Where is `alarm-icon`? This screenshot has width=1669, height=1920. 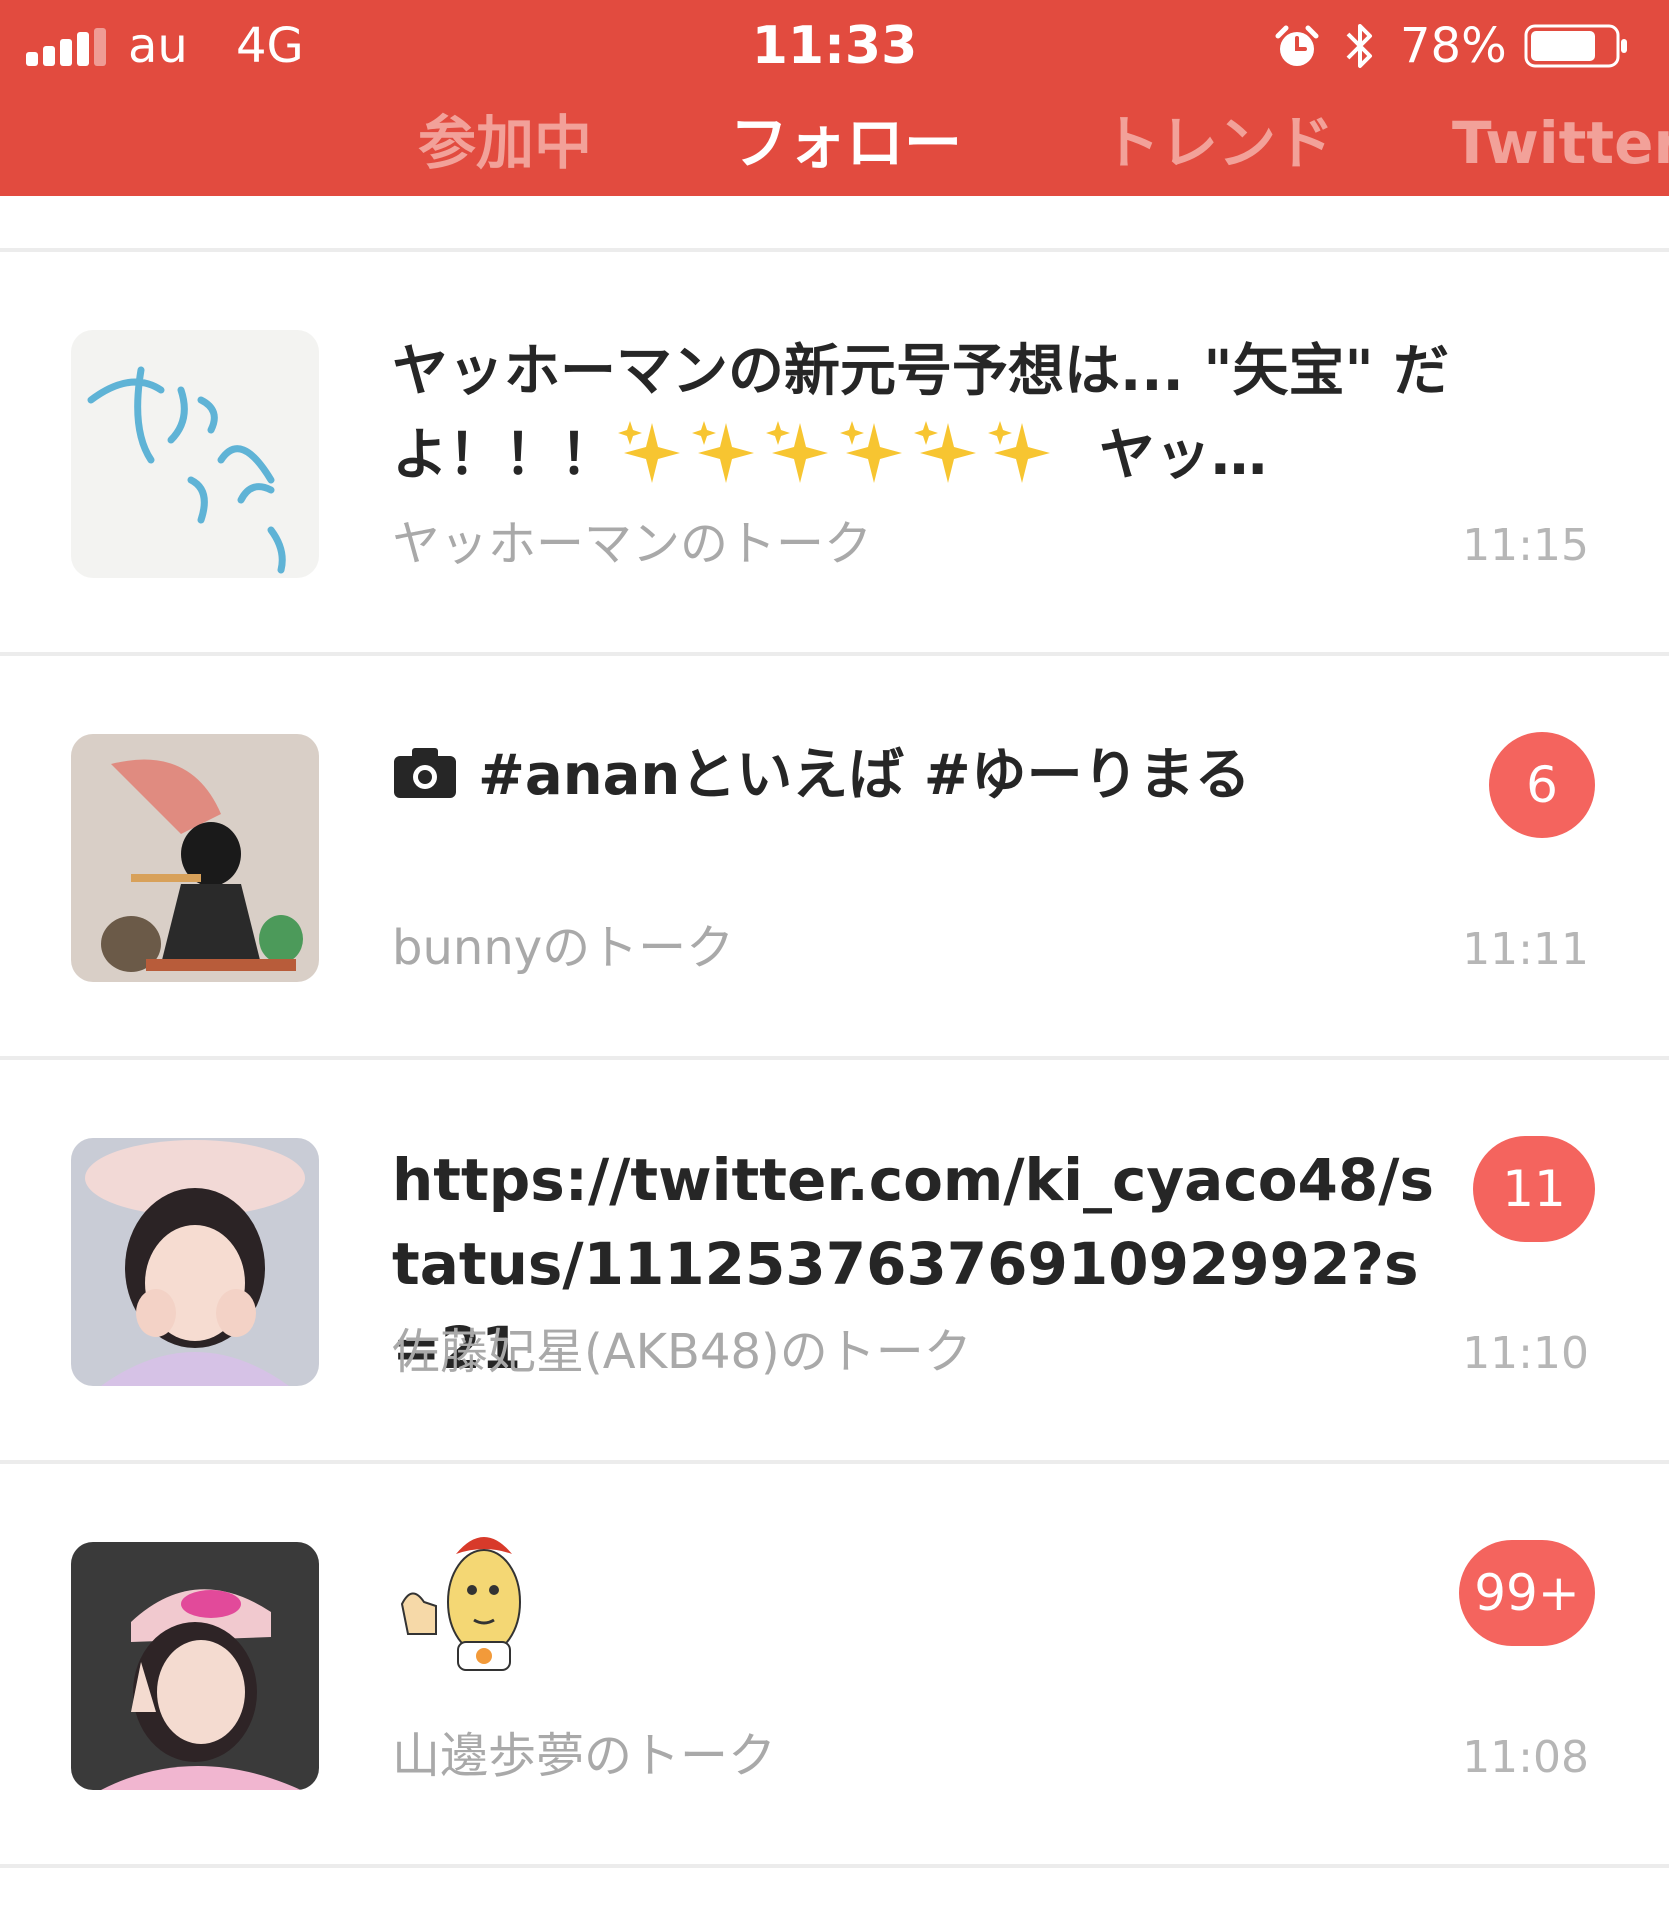 alarm-icon is located at coordinates (1297, 45).